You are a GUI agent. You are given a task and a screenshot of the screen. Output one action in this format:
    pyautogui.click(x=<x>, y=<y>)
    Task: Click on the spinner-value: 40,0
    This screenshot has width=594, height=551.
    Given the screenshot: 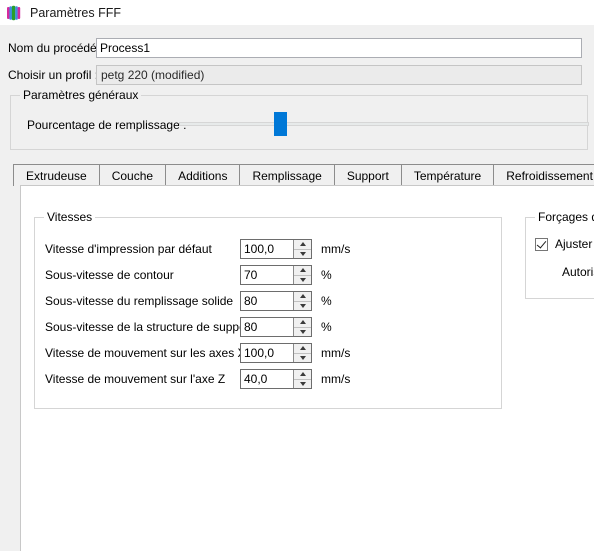 What is the action you would take?
    pyautogui.click(x=267, y=379)
    